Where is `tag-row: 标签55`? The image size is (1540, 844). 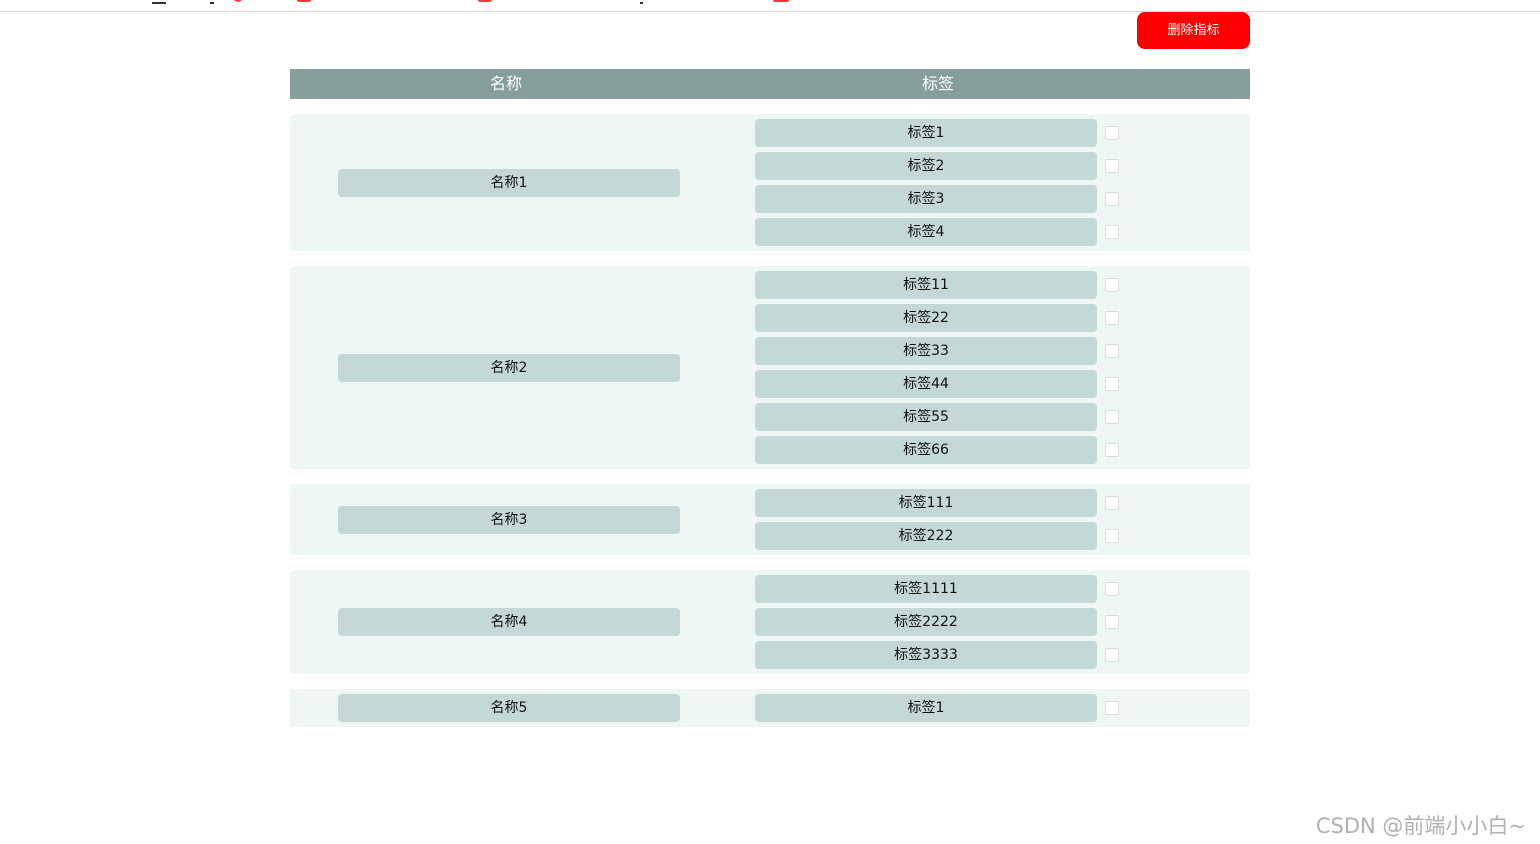
tag-row: 标签55 is located at coordinates (937, 417).